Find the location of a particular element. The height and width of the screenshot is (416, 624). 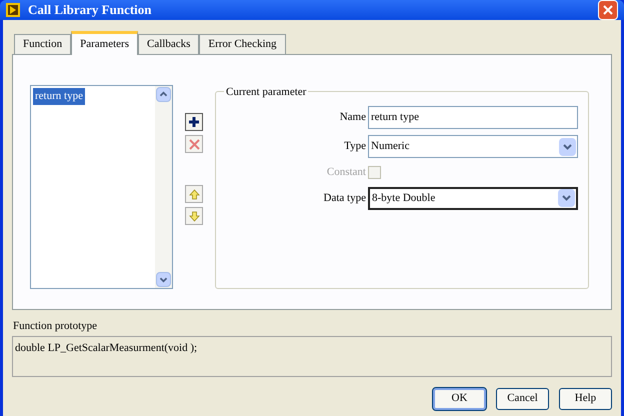

plus-icon is located at coordinates (194, 122).